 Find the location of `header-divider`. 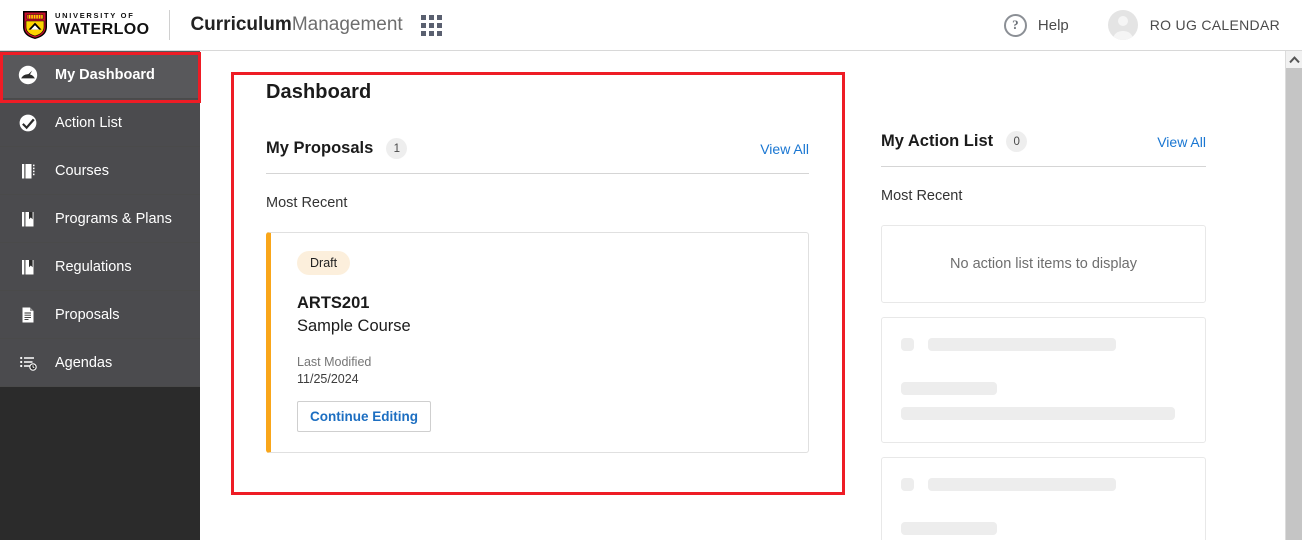

header-divider is located at coordinates (170, 25).